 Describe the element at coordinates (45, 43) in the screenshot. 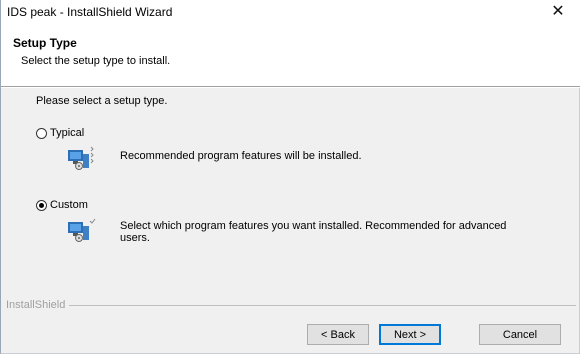

I see `page-title: Setup Type` at that location.